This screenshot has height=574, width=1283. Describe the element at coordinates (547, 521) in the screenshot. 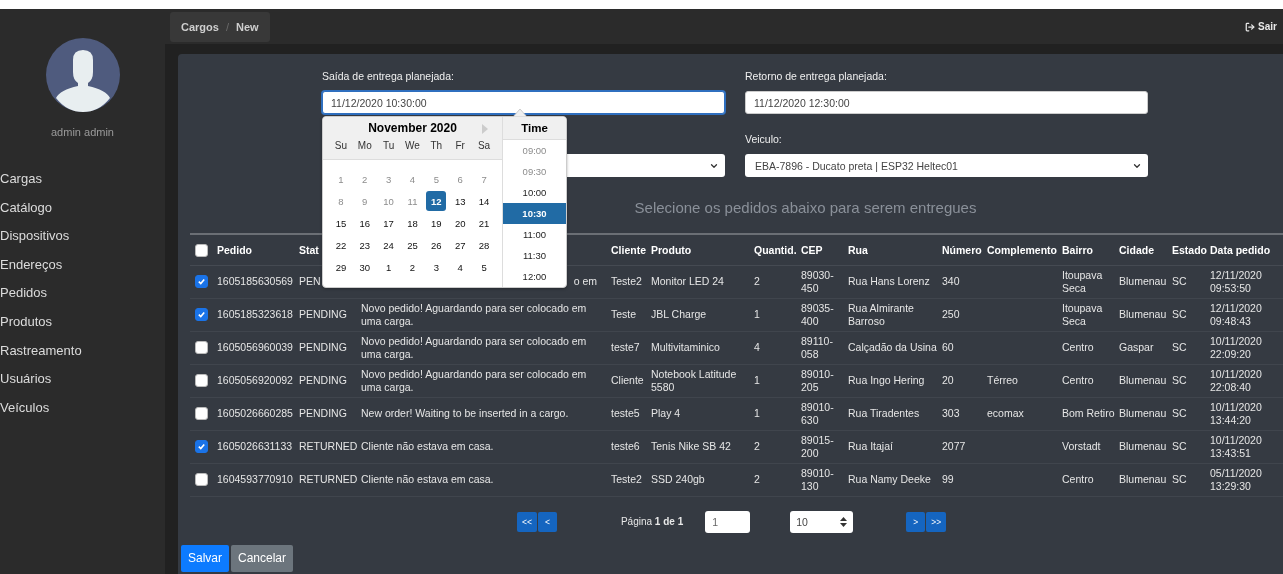

I see `previous-page-button: <` at that location.